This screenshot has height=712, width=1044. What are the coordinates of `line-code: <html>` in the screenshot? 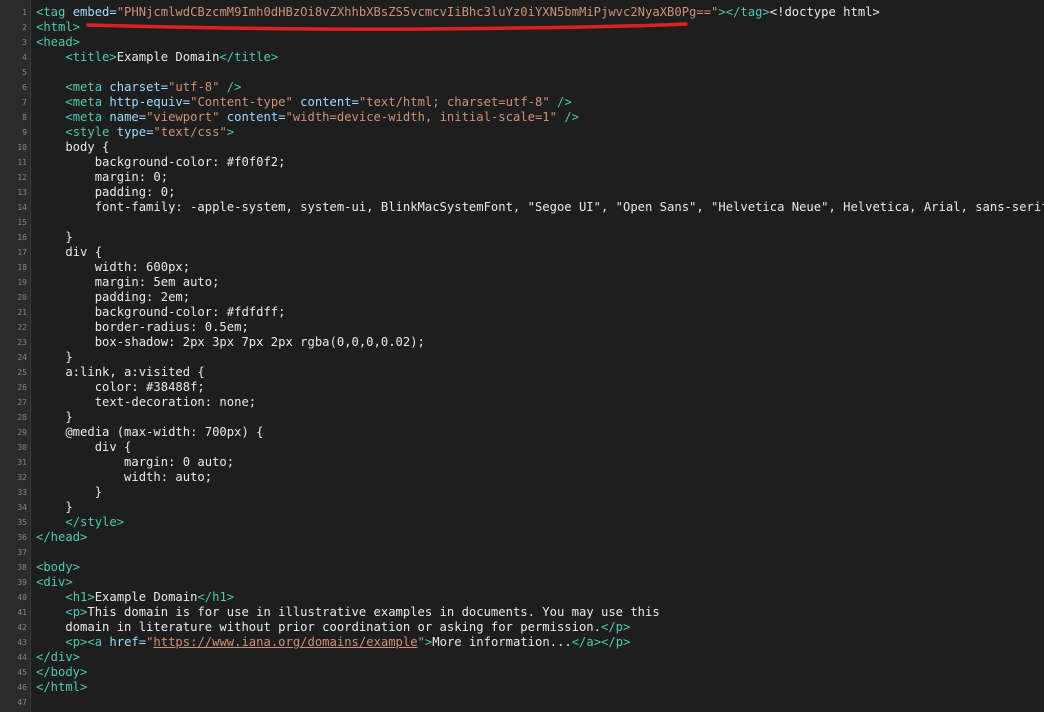 It's located at (58, 27).